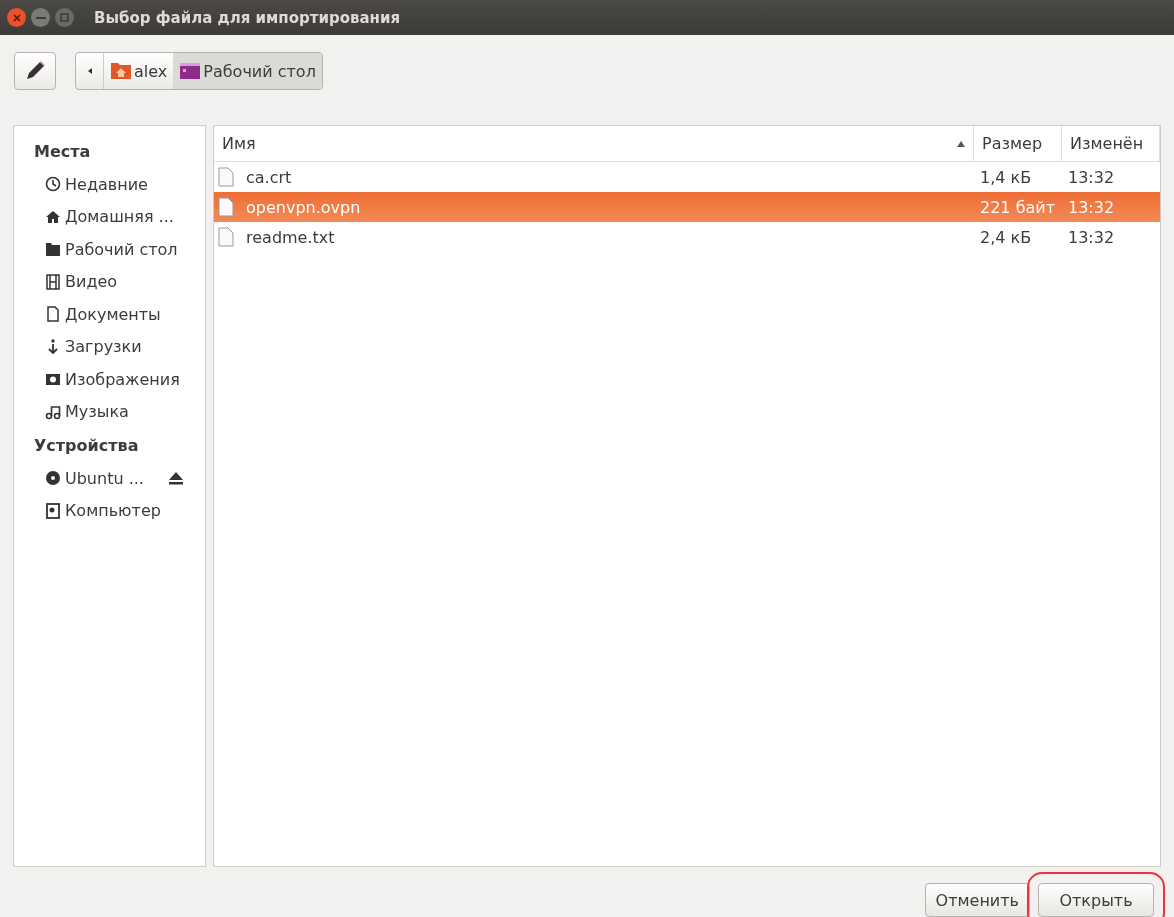 This screenshot has height=917, width=1174. Describe the element at coordinates (64, 17) in the screenshot. I see `maximize-icon` at that location.